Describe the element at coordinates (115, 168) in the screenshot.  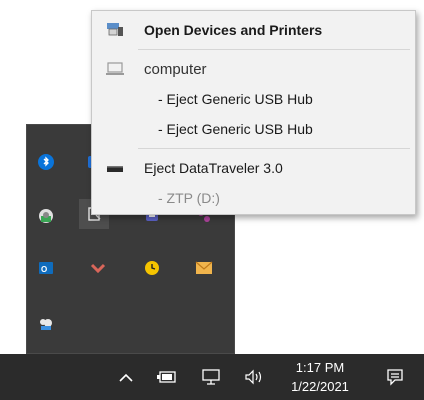
I see `usb-drive-icon` at that location.